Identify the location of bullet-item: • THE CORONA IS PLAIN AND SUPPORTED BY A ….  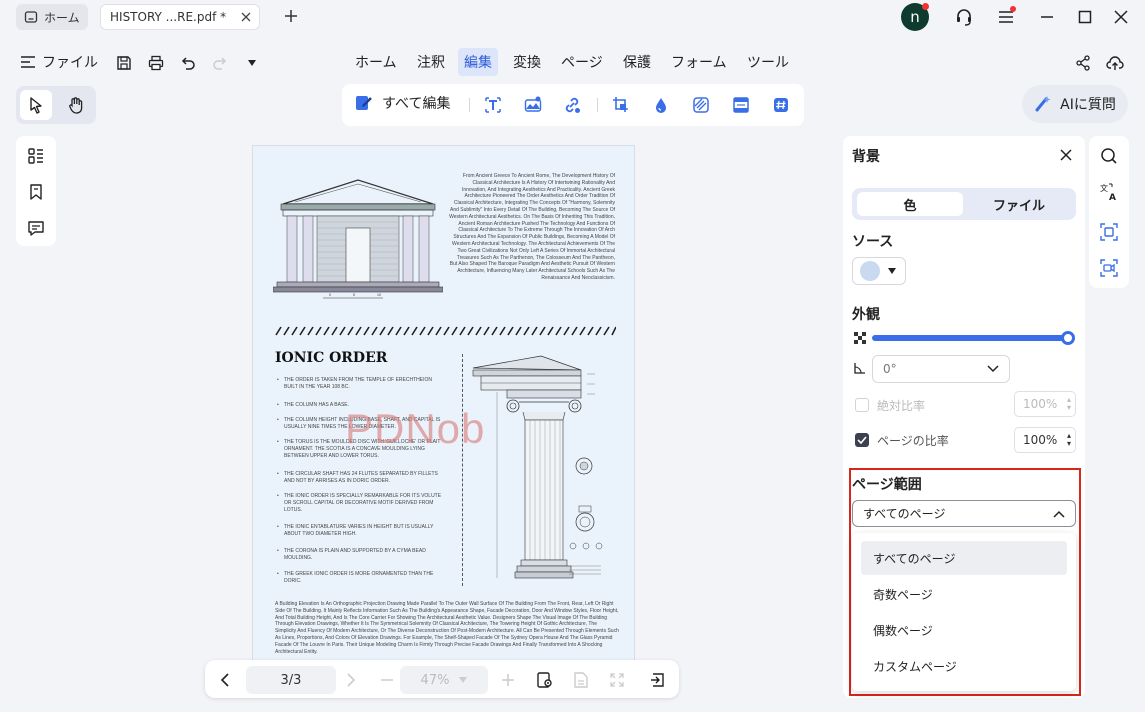
(351, 554).